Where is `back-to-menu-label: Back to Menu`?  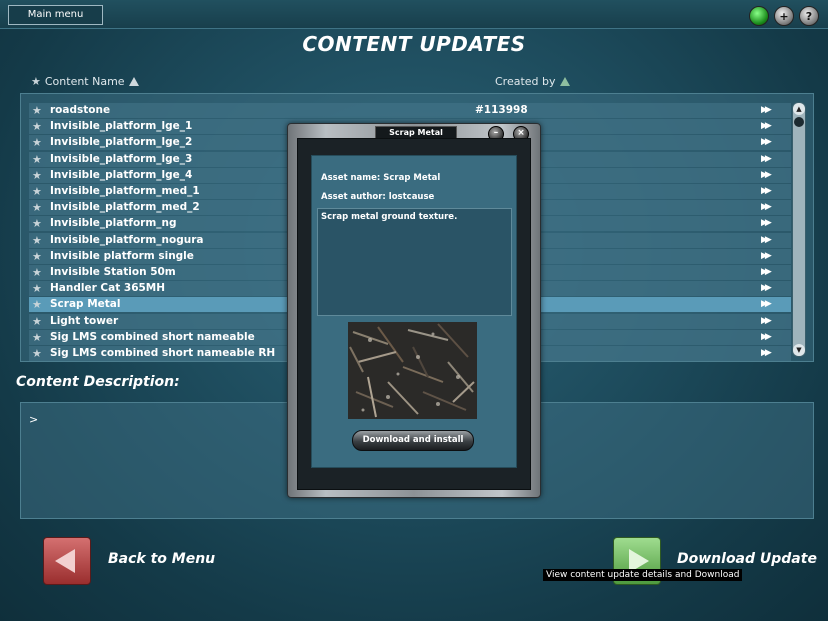
back-to-menu-label: Back to Menu is located at coordinates (161, 559).